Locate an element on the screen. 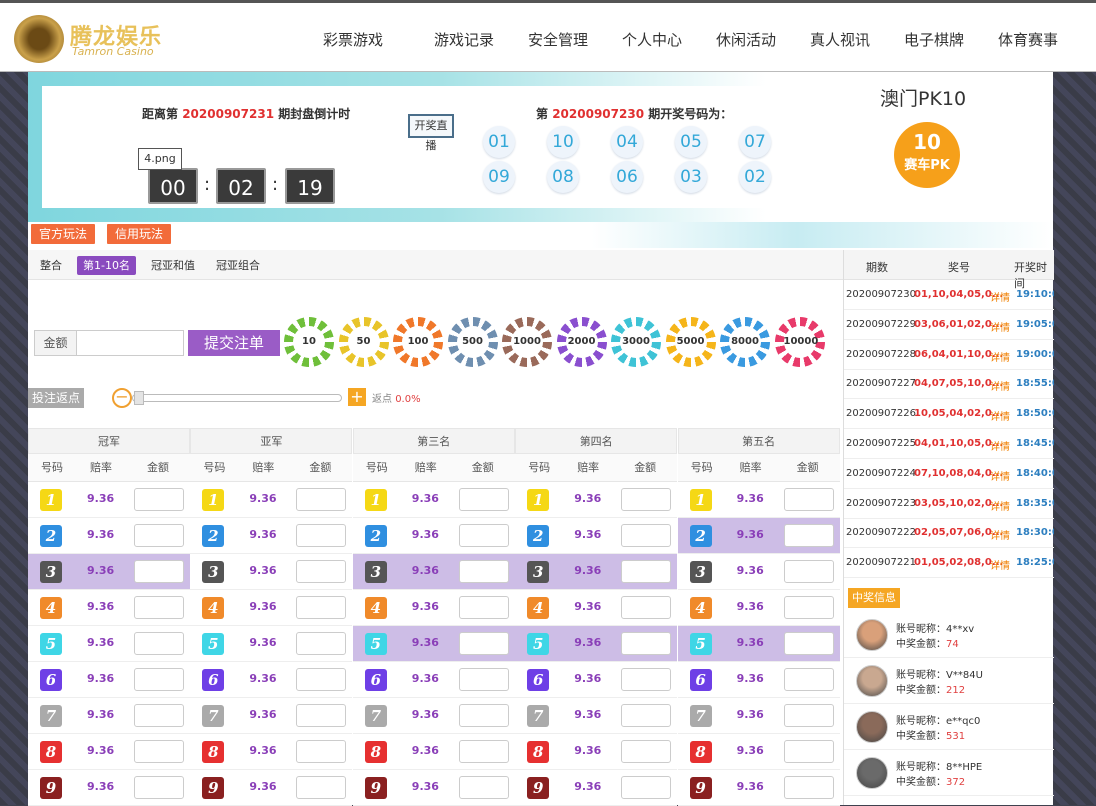 This screenshot has height=806, width=1096. bet-chip: 500 is located at coordinates (472, 342).